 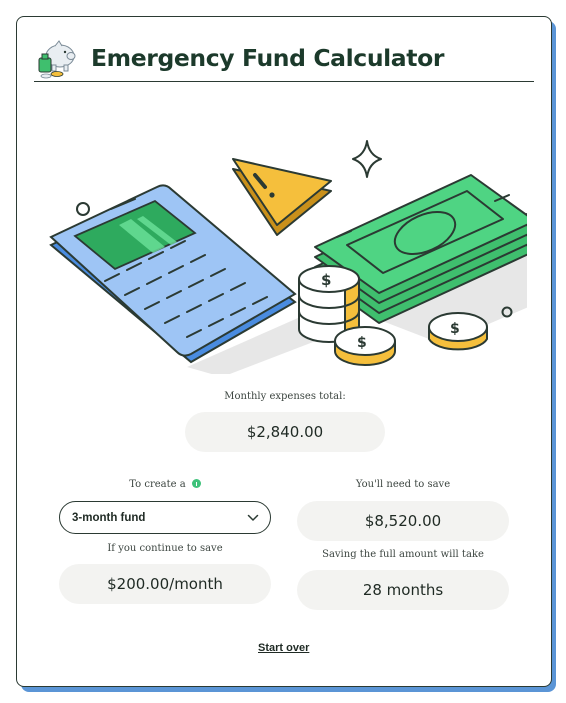 What do you see at coordinates (285, 432) in the screenshot?
I see `monthly-expenses-total: $2,840.00` at bounding box center [285, 432].